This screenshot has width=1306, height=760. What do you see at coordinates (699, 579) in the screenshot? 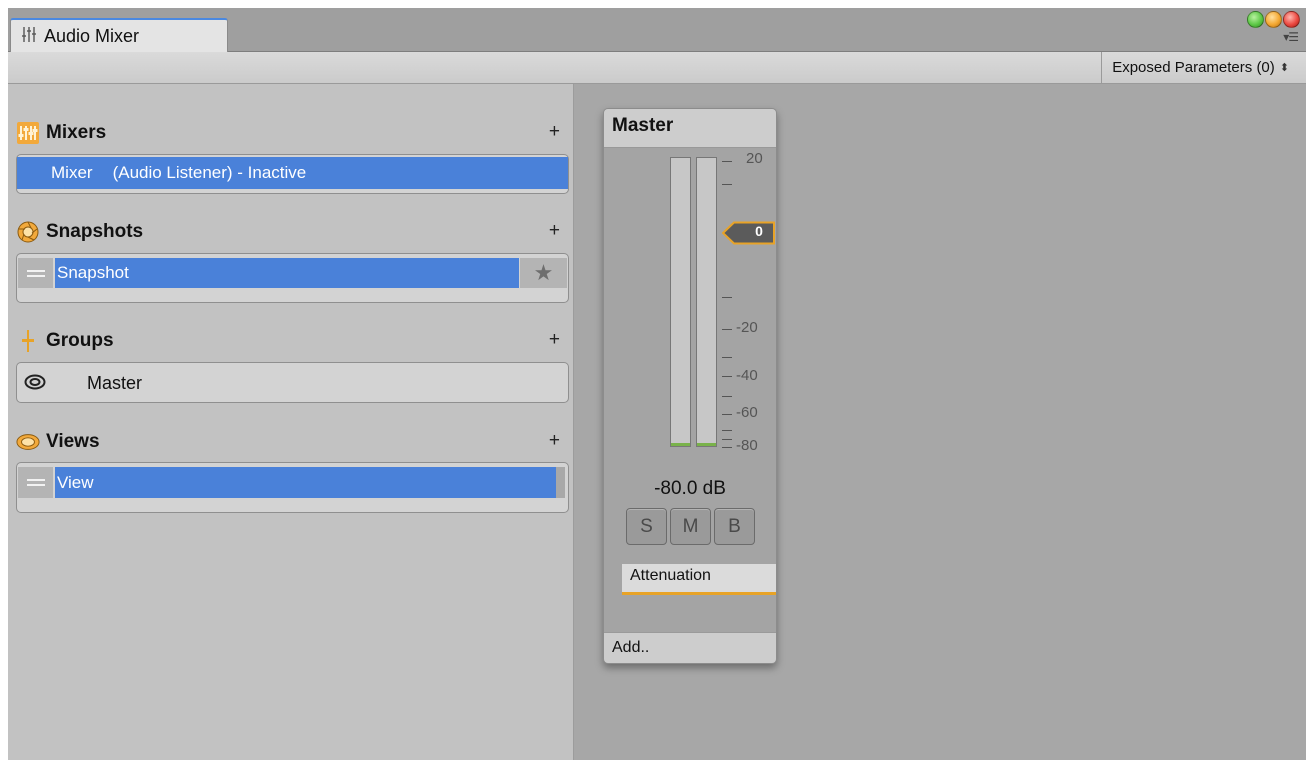
I see `effect-attenuation: Attenuation` at bounding box center [699, 579].